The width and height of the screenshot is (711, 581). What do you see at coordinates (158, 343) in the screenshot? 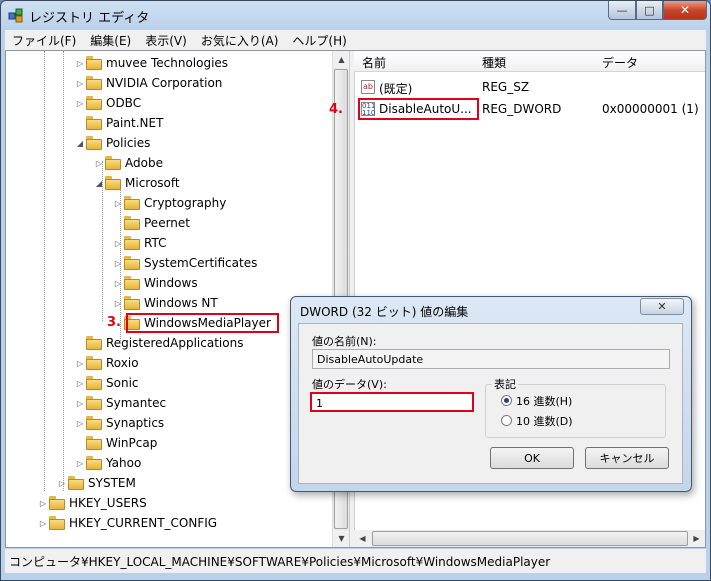
I see `tree-item: RegisteredApplications` at bounding box center [158, 343].